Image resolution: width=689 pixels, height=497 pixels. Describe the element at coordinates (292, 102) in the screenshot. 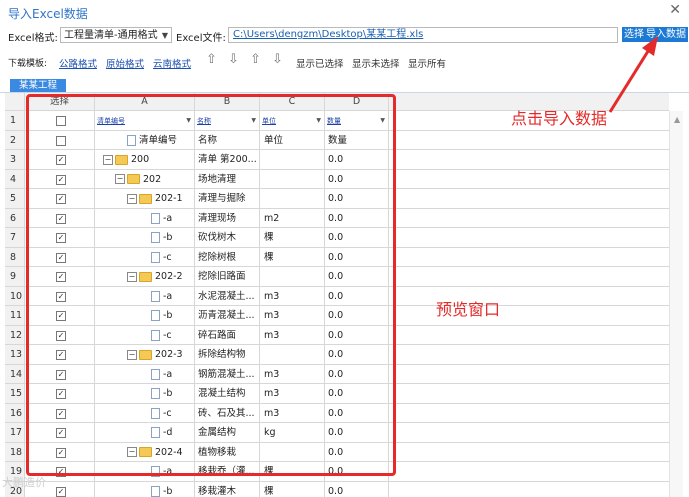

I see `column-header-c: C` at that location.